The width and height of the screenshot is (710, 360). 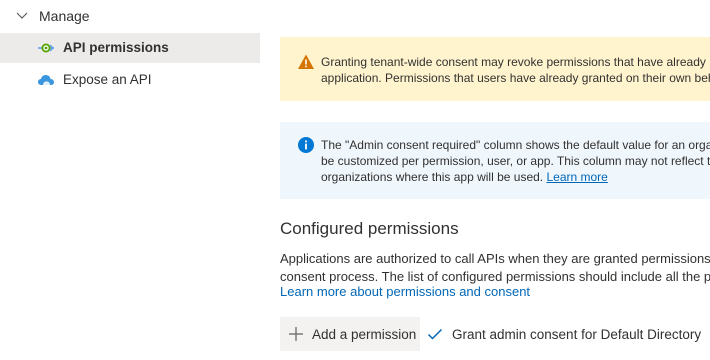 What do you see at coordinates (46, 80) in the screenshot?
I see `cloud-icon` at bounding box center [46, 80].